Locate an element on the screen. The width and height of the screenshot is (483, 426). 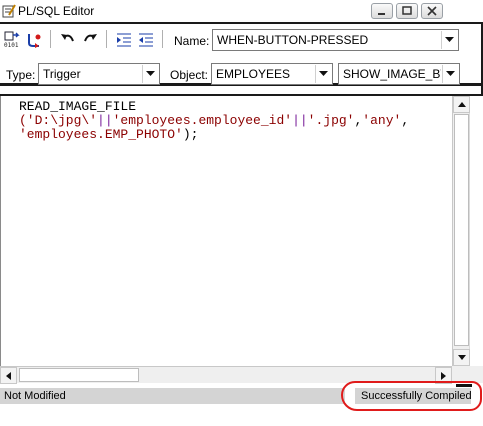
object-label: Object: is located at coordinates (189, 75).